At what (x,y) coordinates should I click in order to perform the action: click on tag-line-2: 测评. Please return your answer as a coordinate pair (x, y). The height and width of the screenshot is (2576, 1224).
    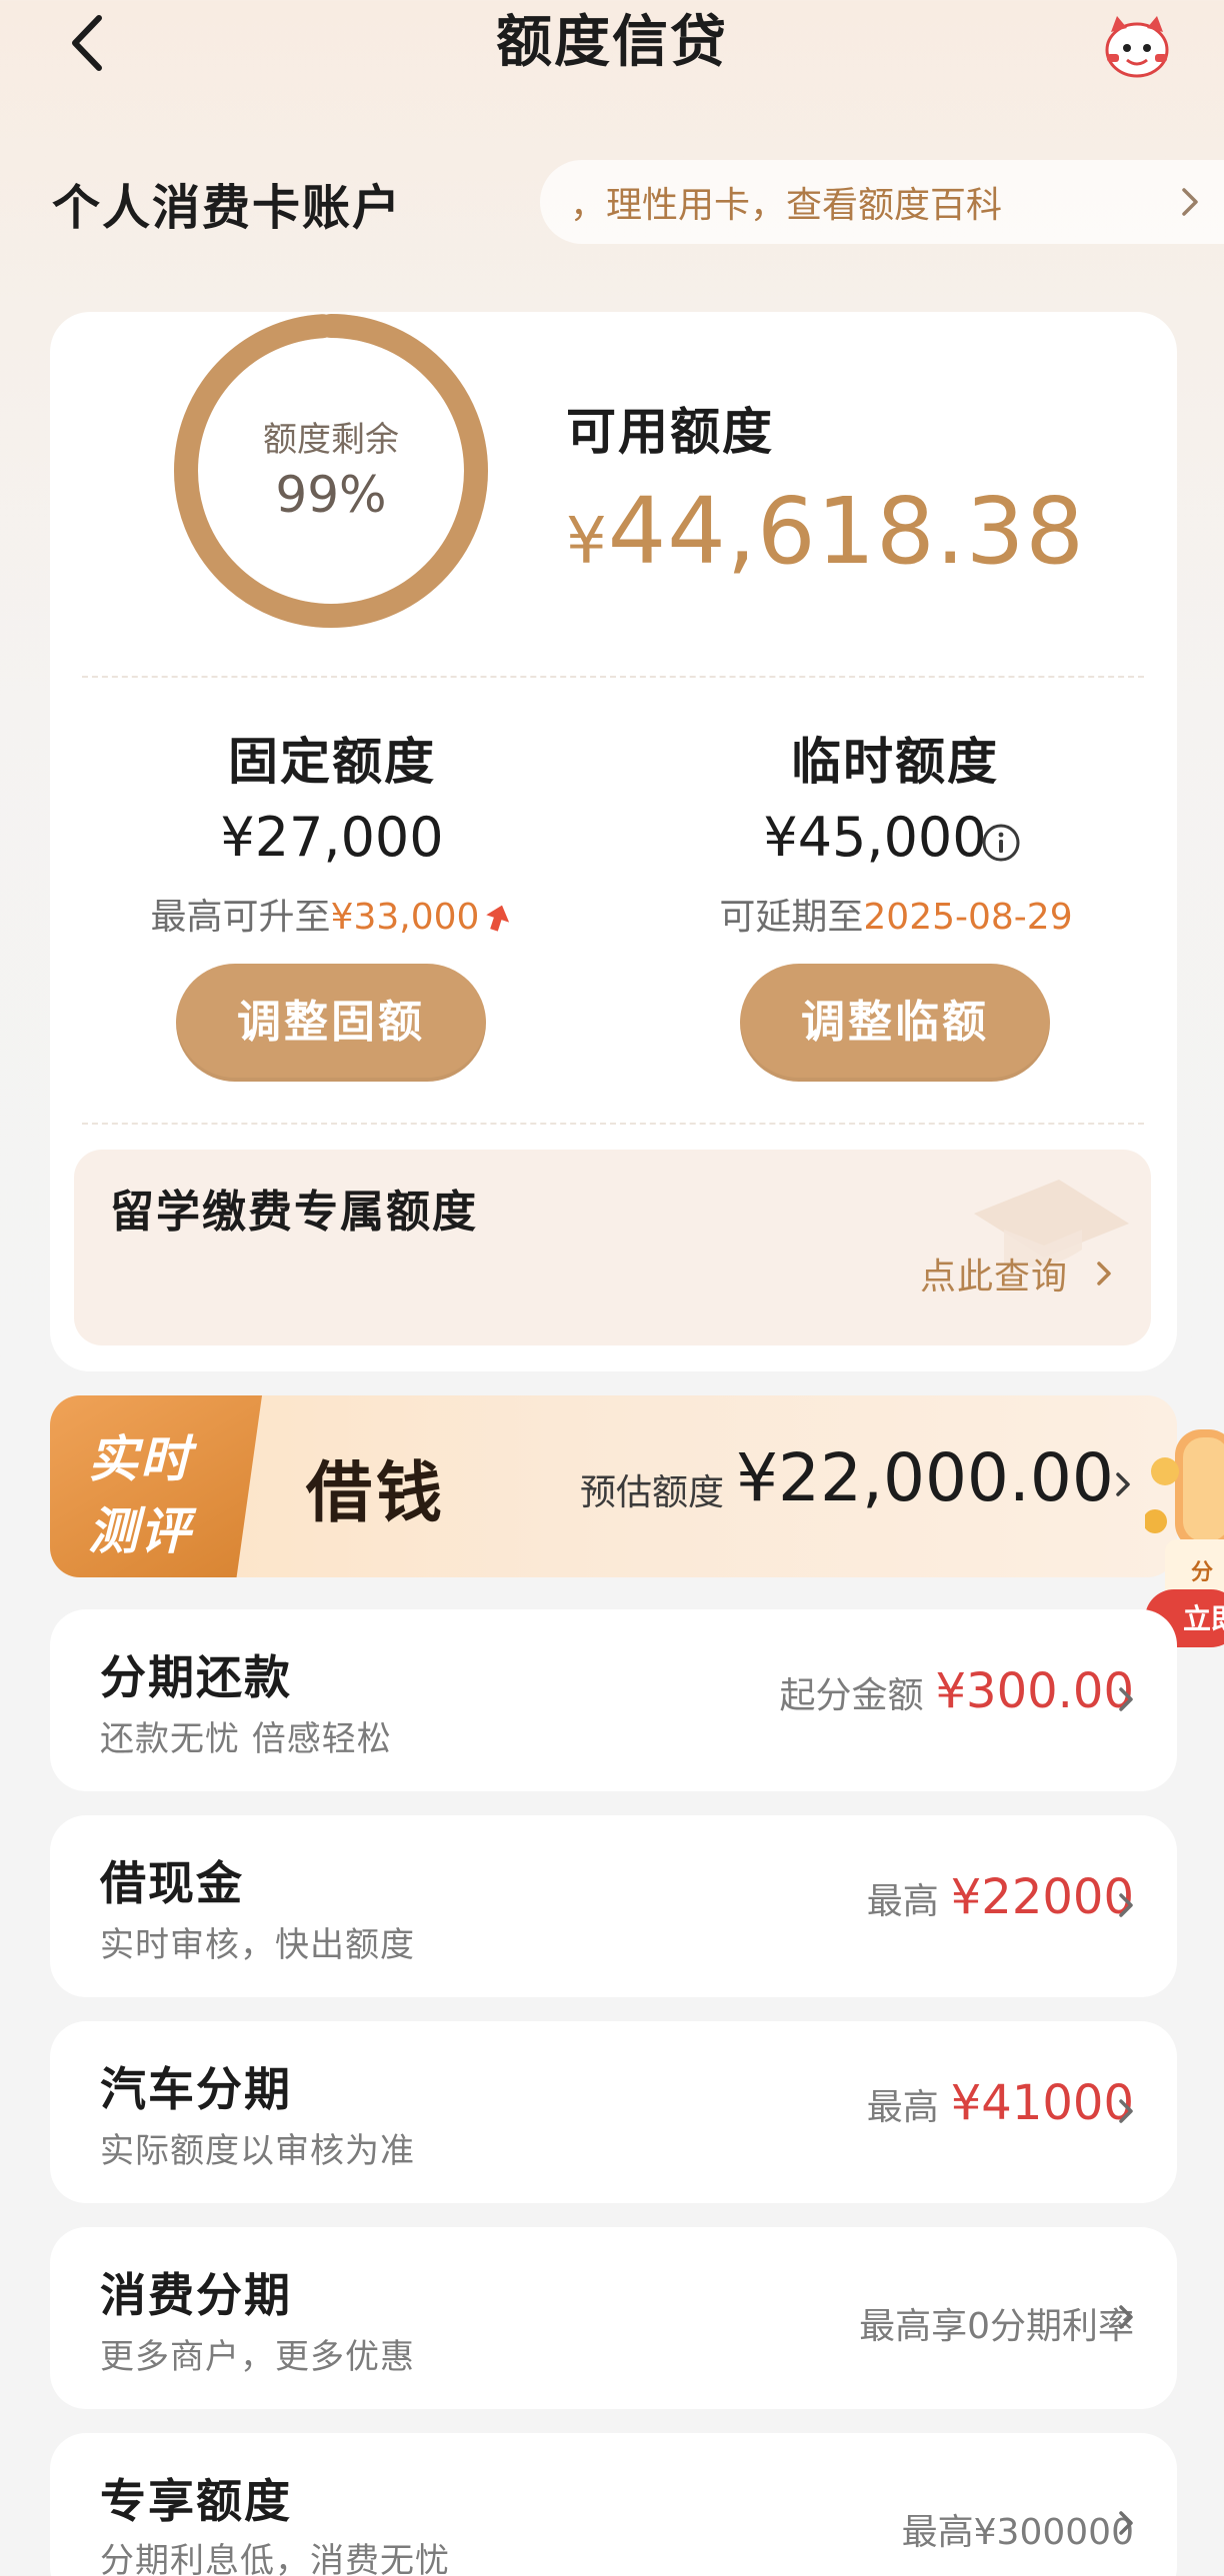
    Looking at the image, I should click on (140, 1531).